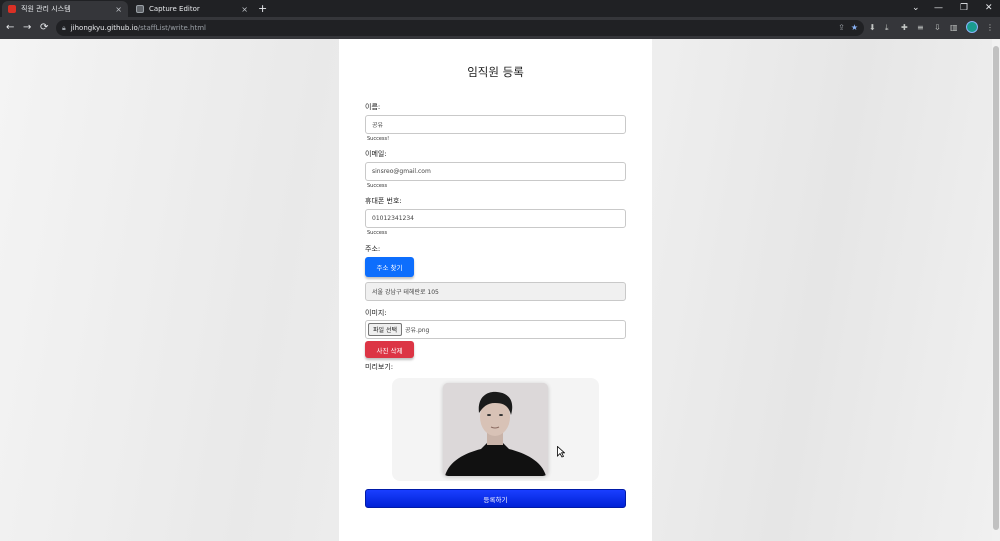 The width and height of the screenshot is (1000, 541). I want to click on choose-file-button: 파일 선택, so click(385, 329).